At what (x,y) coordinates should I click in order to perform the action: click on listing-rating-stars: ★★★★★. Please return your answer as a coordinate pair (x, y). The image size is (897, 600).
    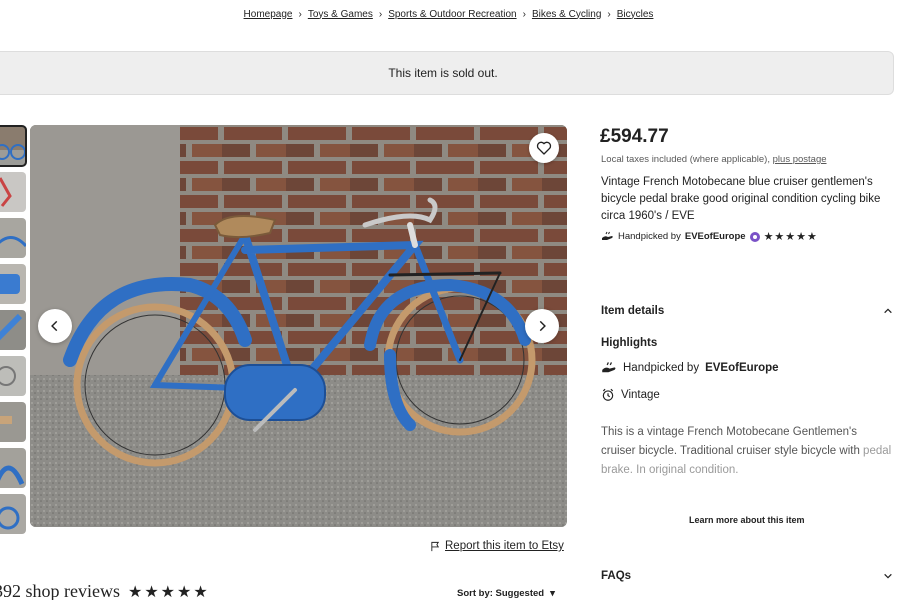
    Looking at the image, I should click on (790, 237).